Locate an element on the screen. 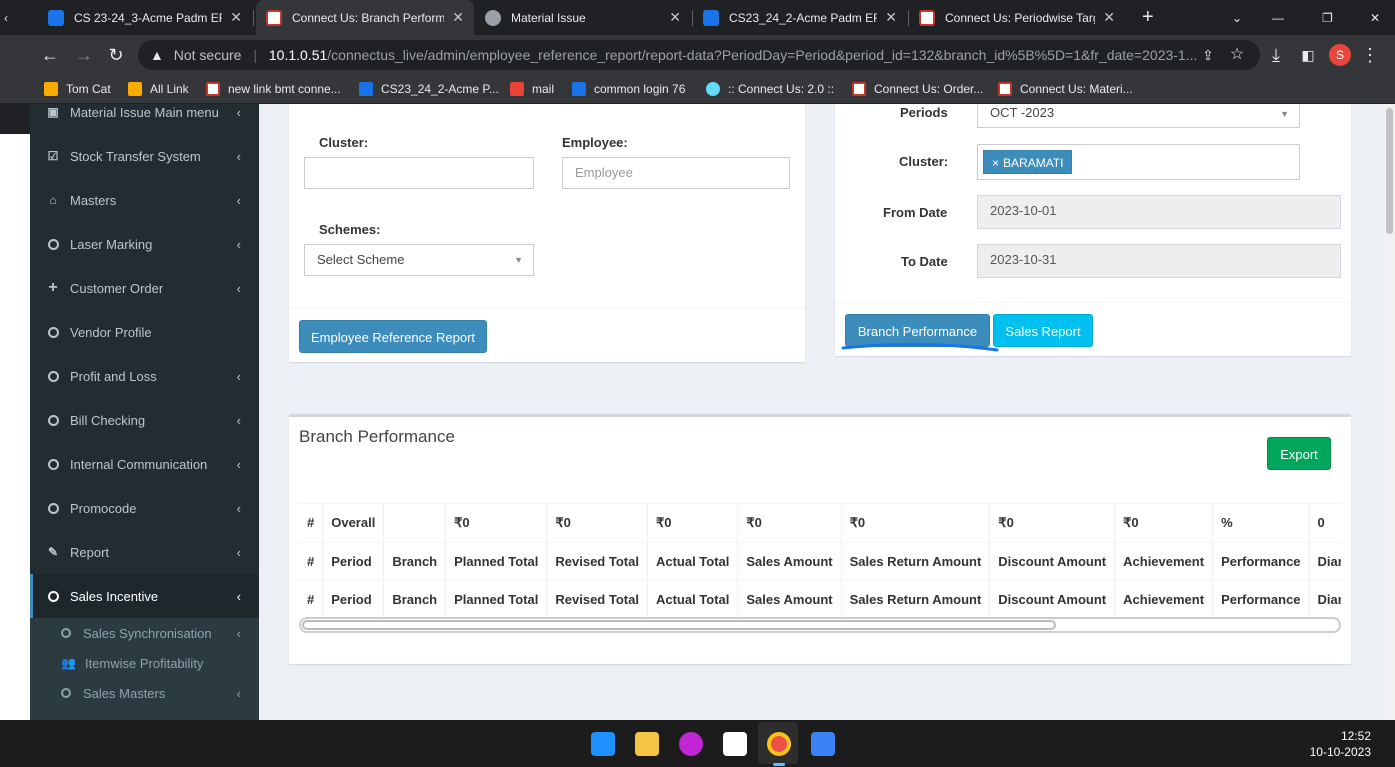 The width and height of the screenshot is (1395, 767). table-cell: Overall is located at coordinates (353, 523).